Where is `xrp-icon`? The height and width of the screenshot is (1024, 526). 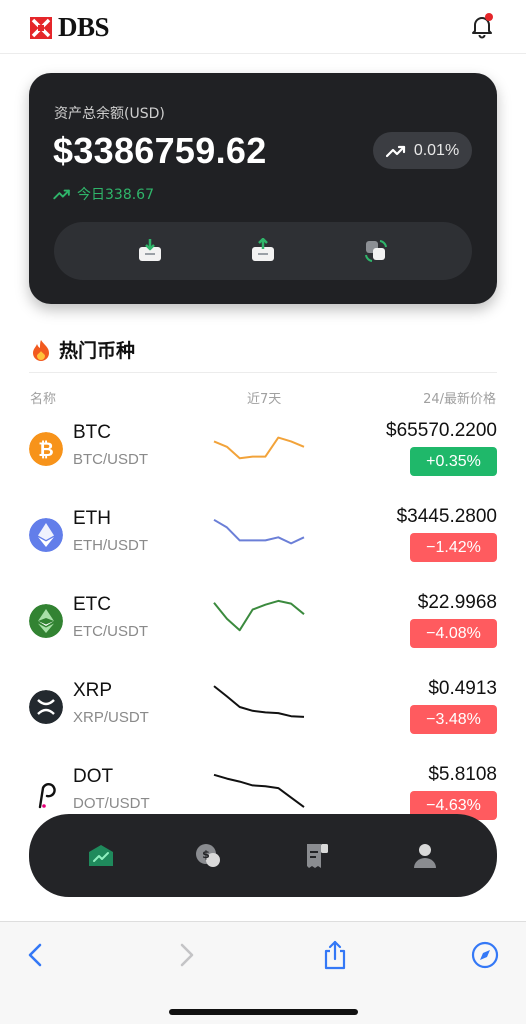 xrp-icon is located at coordinates (46, 707).